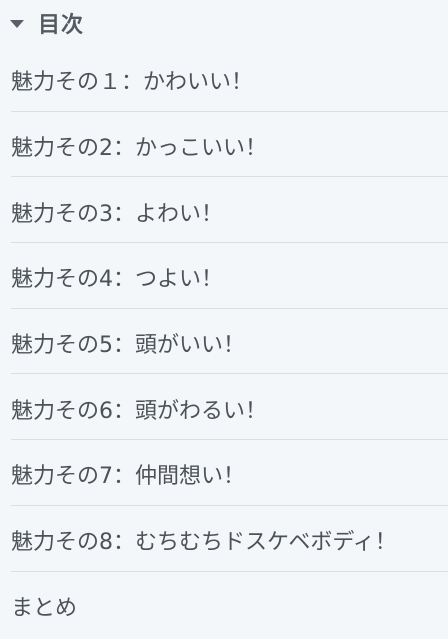 The image size is (448, 639). I want to click on toc-link-7: 魅力その7：仲間想い！, so click(229, 473).